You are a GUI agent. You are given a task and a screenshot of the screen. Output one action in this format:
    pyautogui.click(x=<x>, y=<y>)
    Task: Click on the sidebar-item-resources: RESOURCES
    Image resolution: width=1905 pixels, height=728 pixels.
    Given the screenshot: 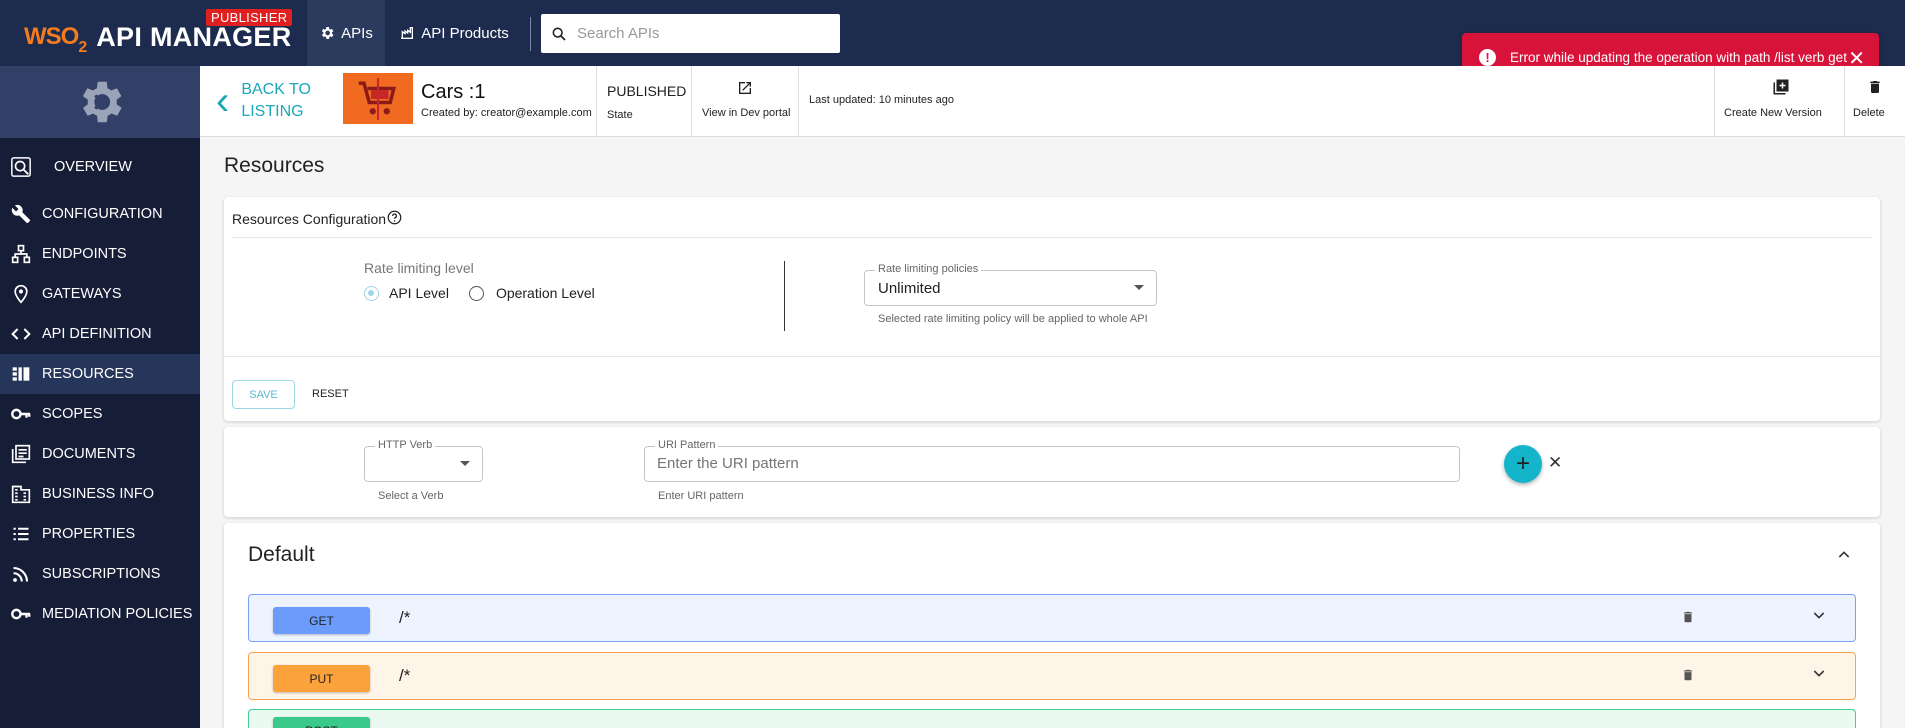 What is the action you would take?
    pyautogui.click(x=100, y=374)
    